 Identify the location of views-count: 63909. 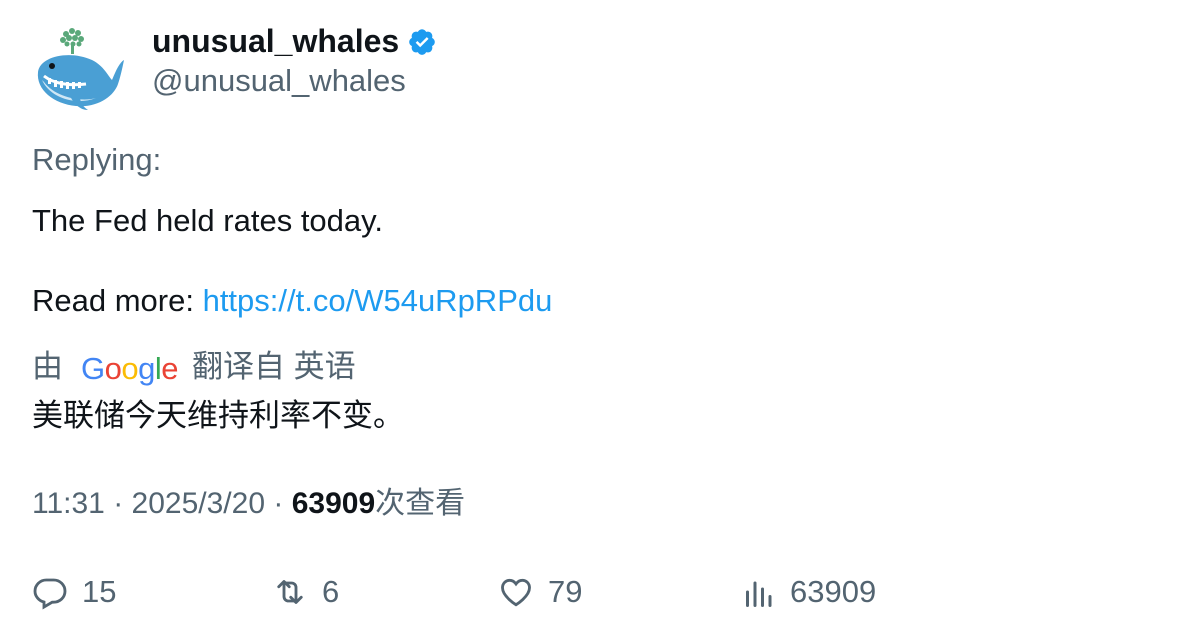
(333, 503).